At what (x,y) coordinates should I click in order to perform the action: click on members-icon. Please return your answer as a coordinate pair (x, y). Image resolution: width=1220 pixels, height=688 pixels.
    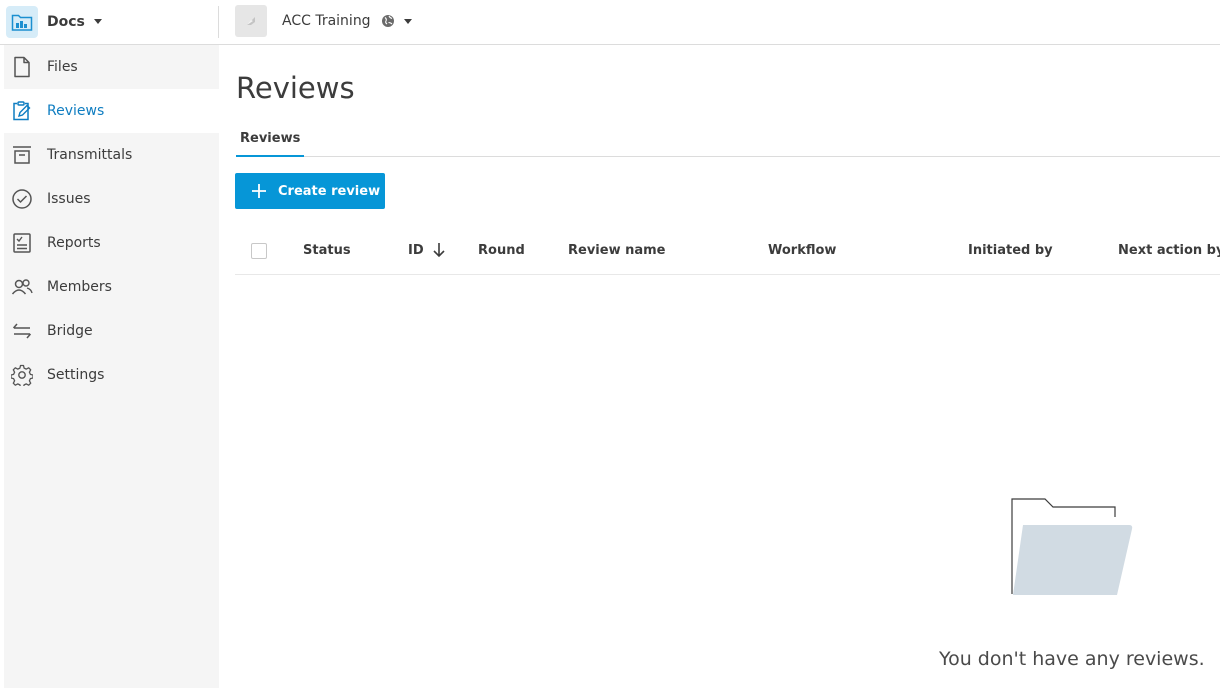
    Looking at the image, I should click on (22, 287).